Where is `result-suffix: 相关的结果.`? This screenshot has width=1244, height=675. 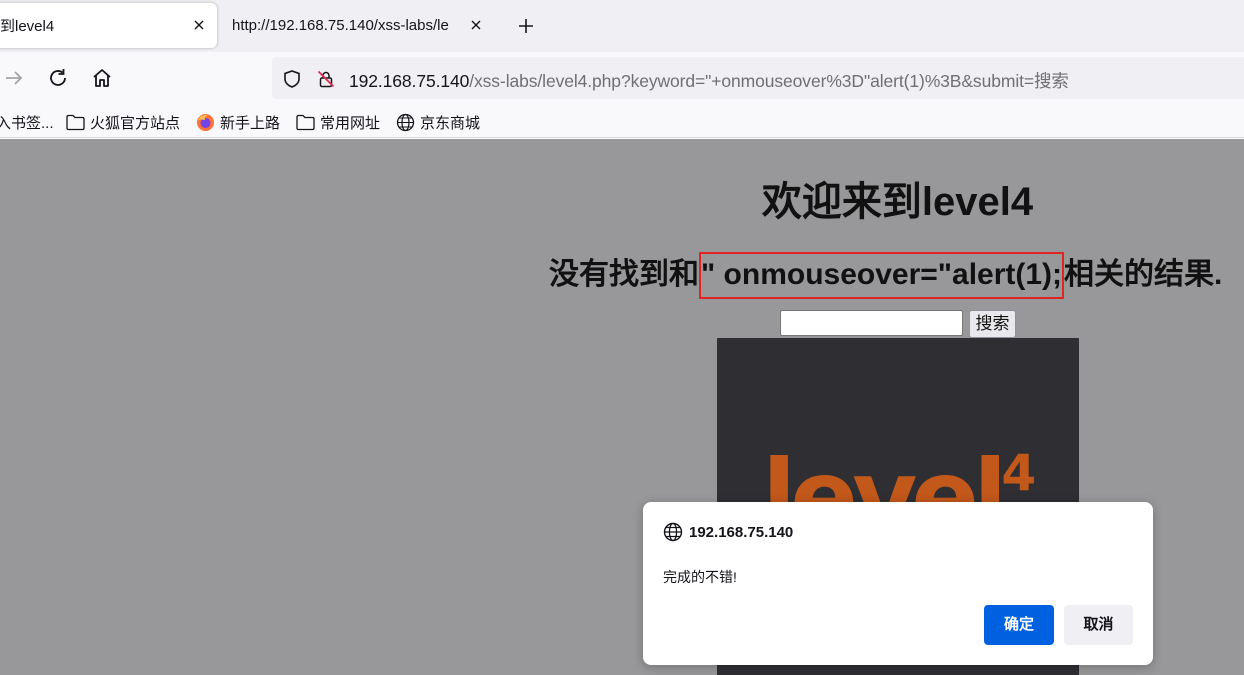
result-suffix: 相关的结果. is located at coordinates (1143, 274).